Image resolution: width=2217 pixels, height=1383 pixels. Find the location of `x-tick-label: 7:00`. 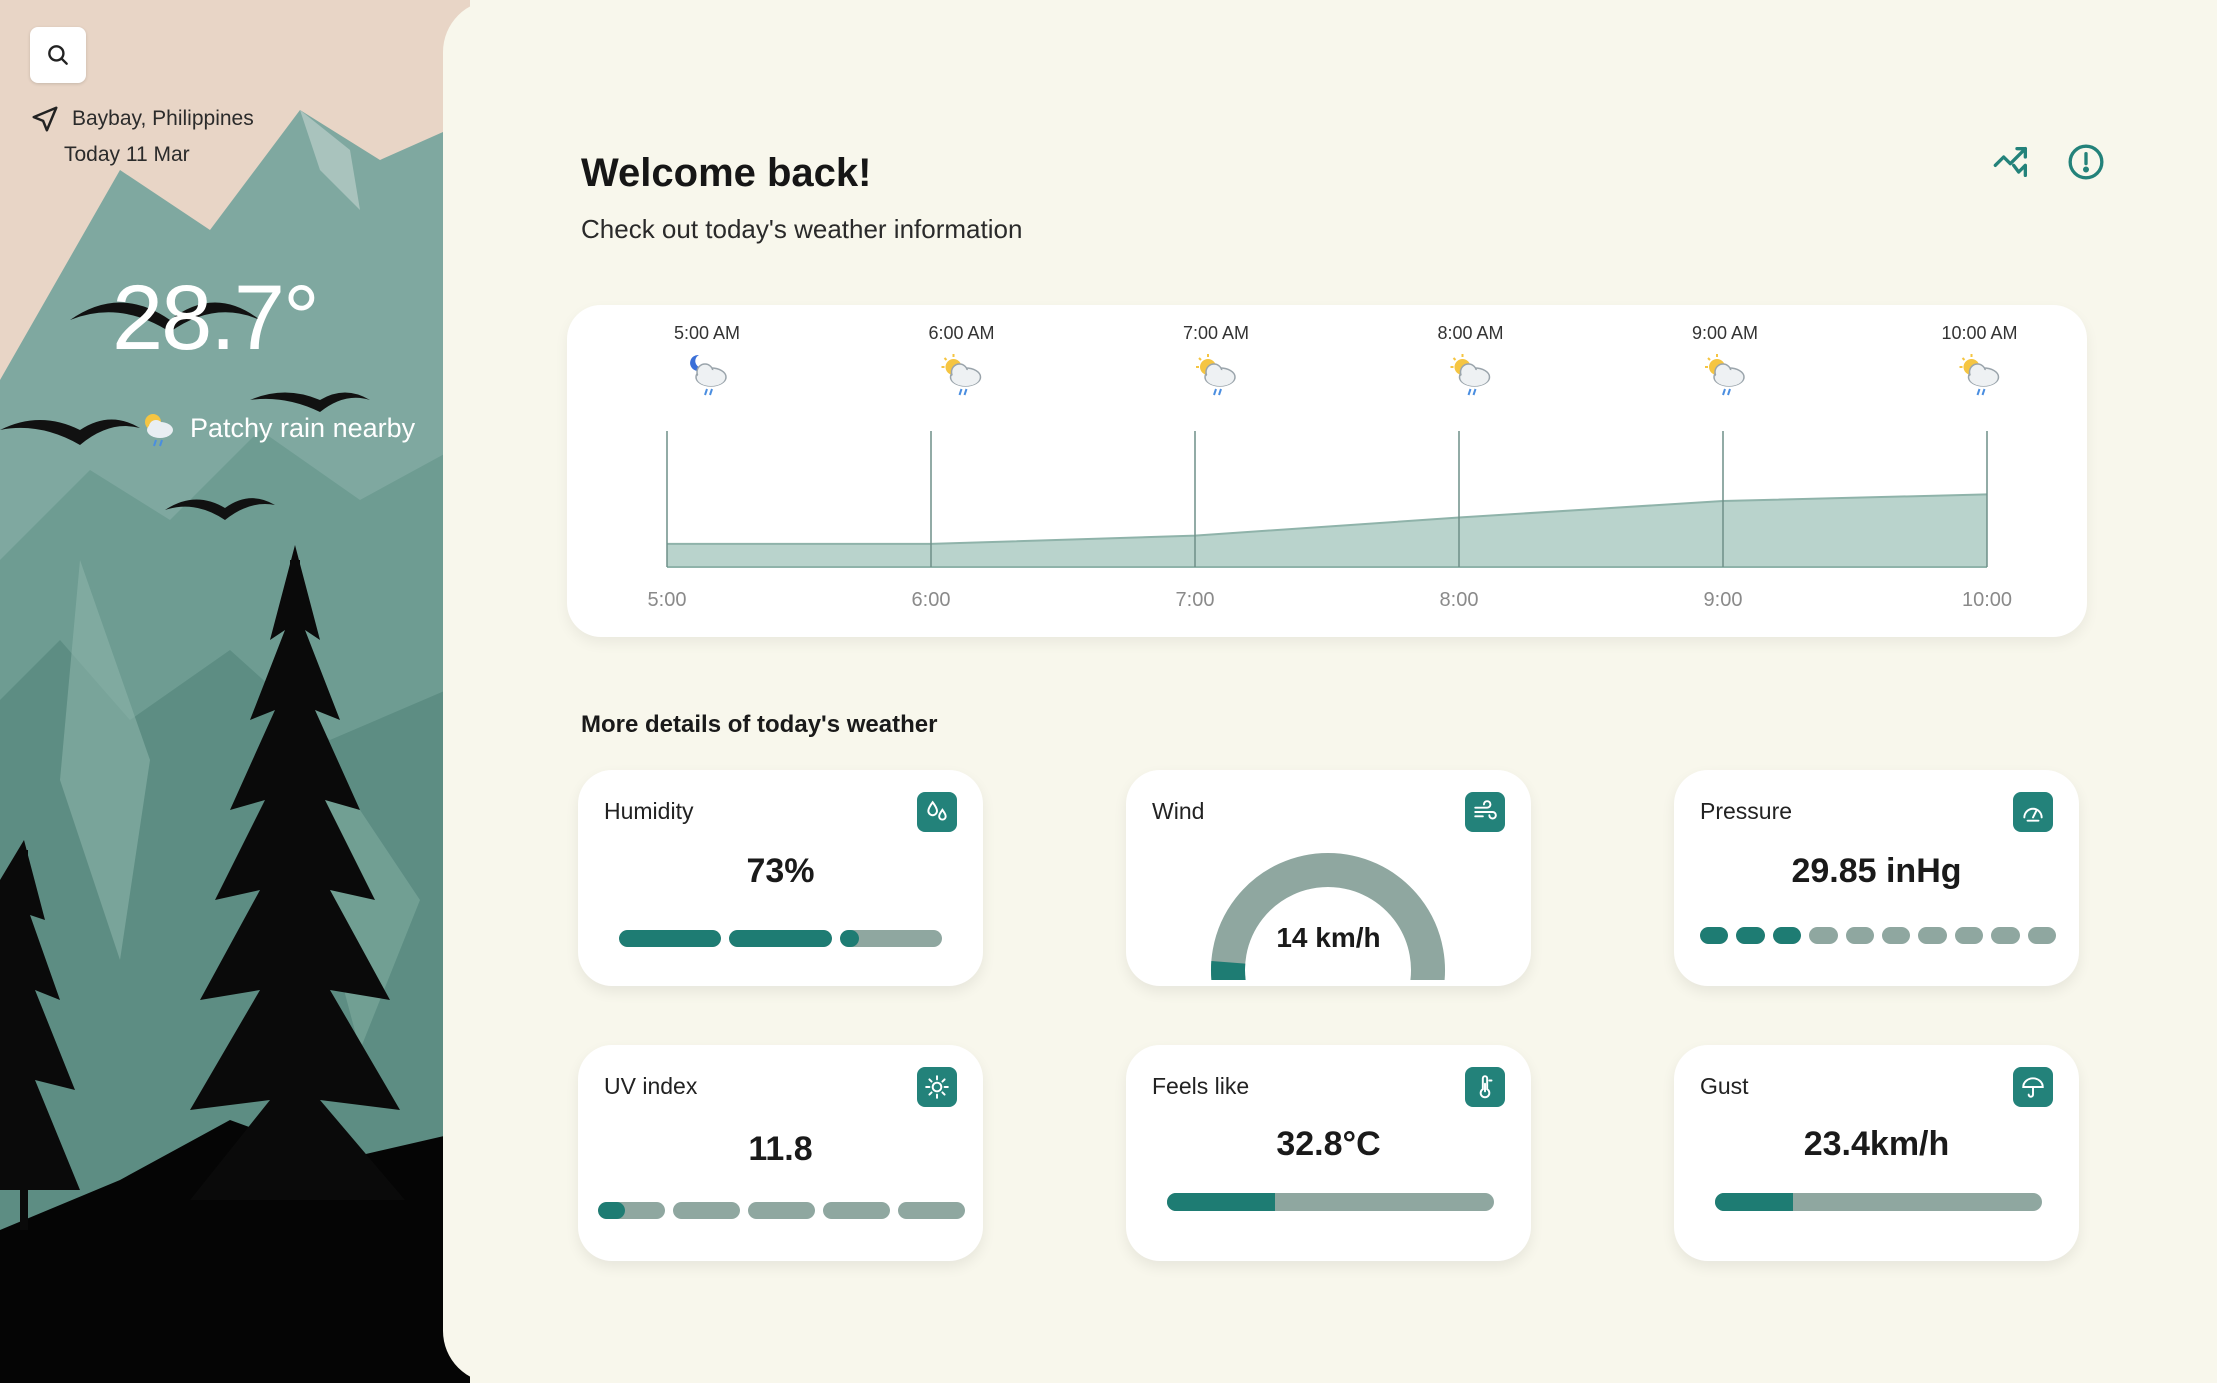

x-tick-label: 7:00 is located at coordinates (1195, 600).